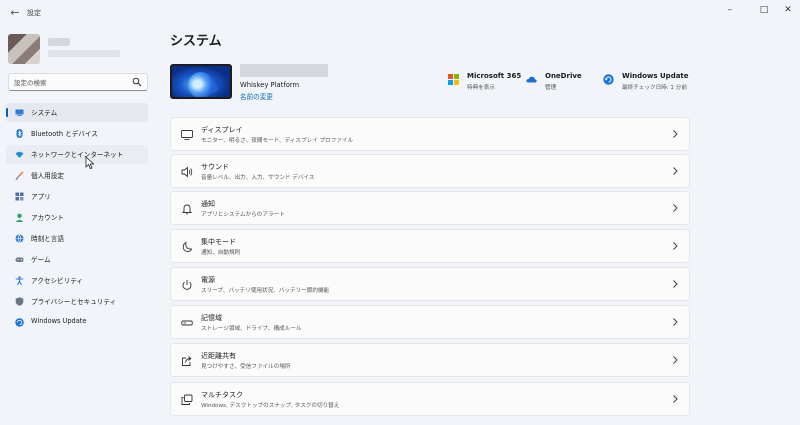  I want to click on search-input, so click(73, 82).